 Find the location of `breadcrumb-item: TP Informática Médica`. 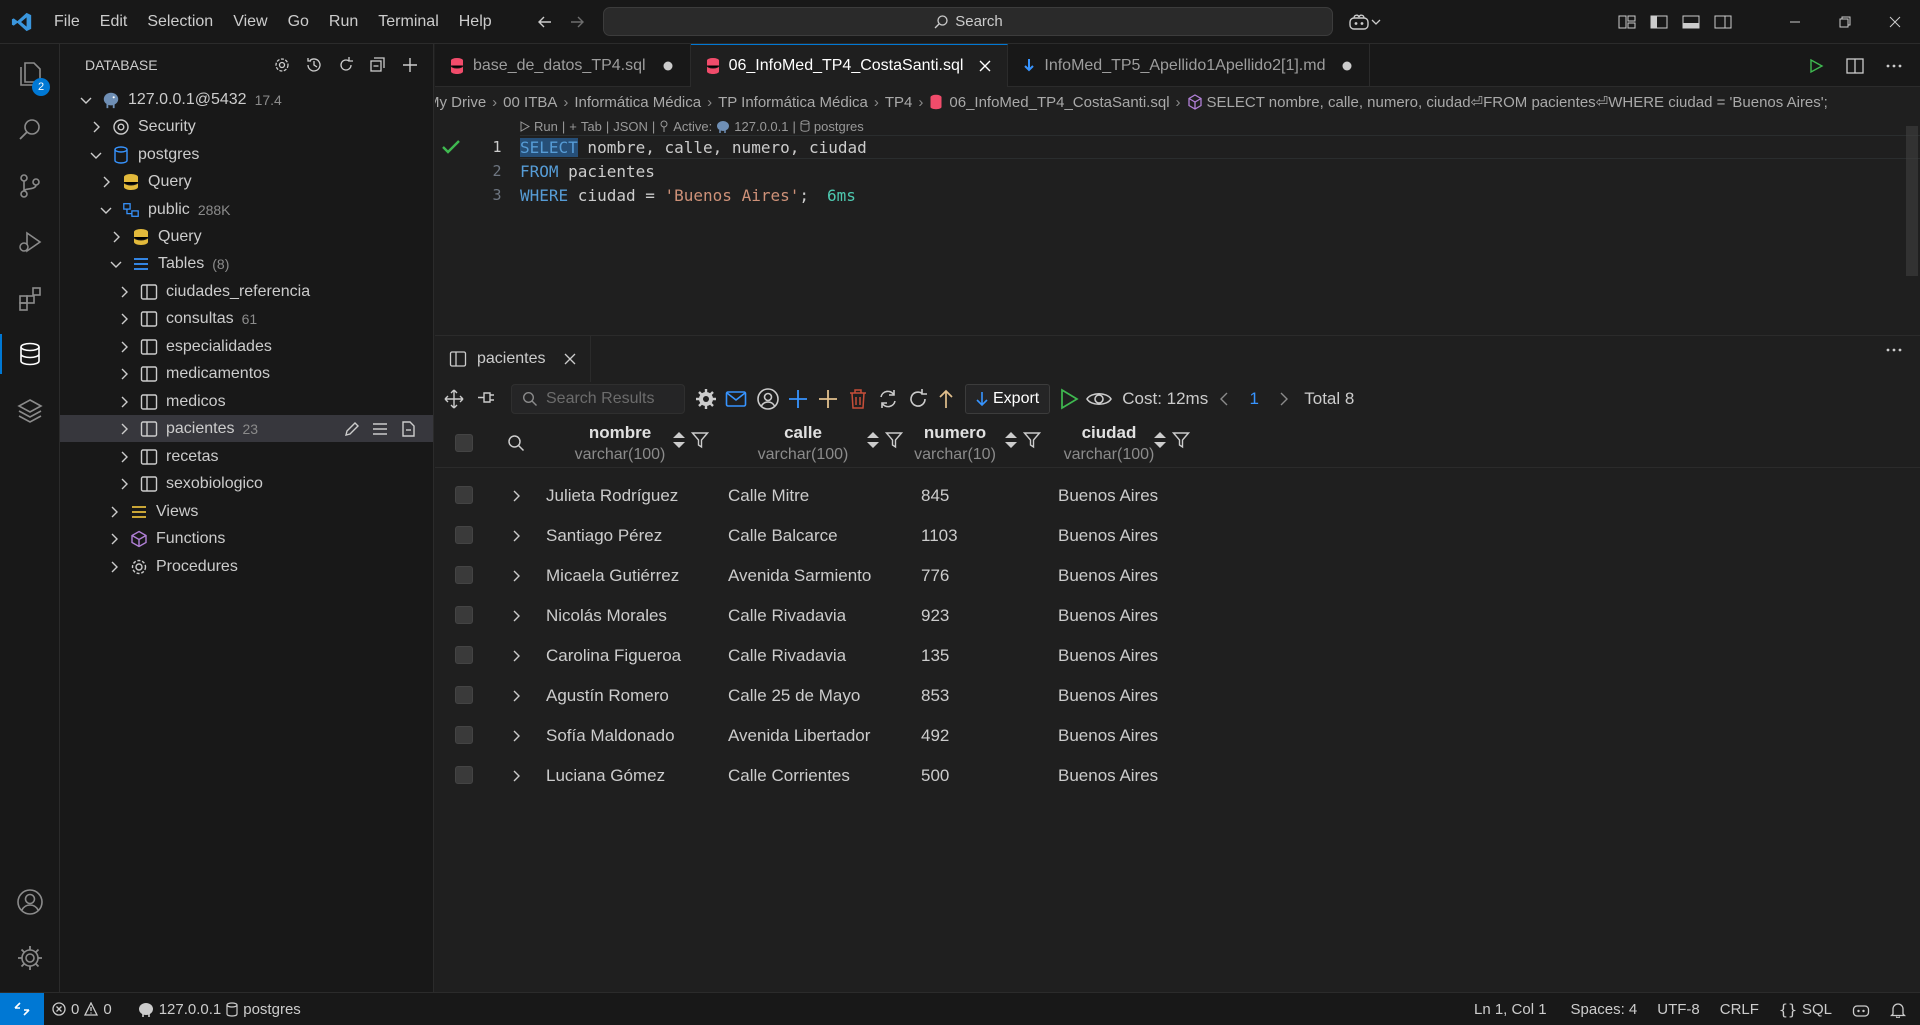

breadcrumb-item: TP Informática Médica is located at coordinates (793, 102).